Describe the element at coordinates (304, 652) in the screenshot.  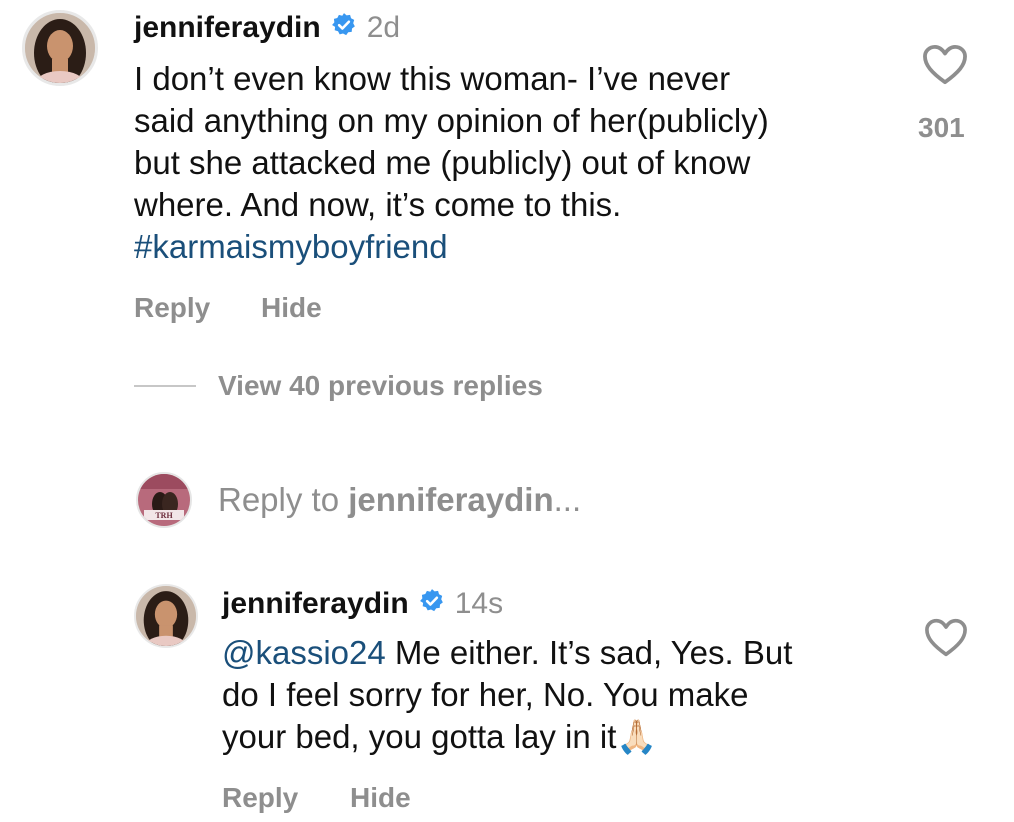
I see `mention-link: @kassio24` at that location.